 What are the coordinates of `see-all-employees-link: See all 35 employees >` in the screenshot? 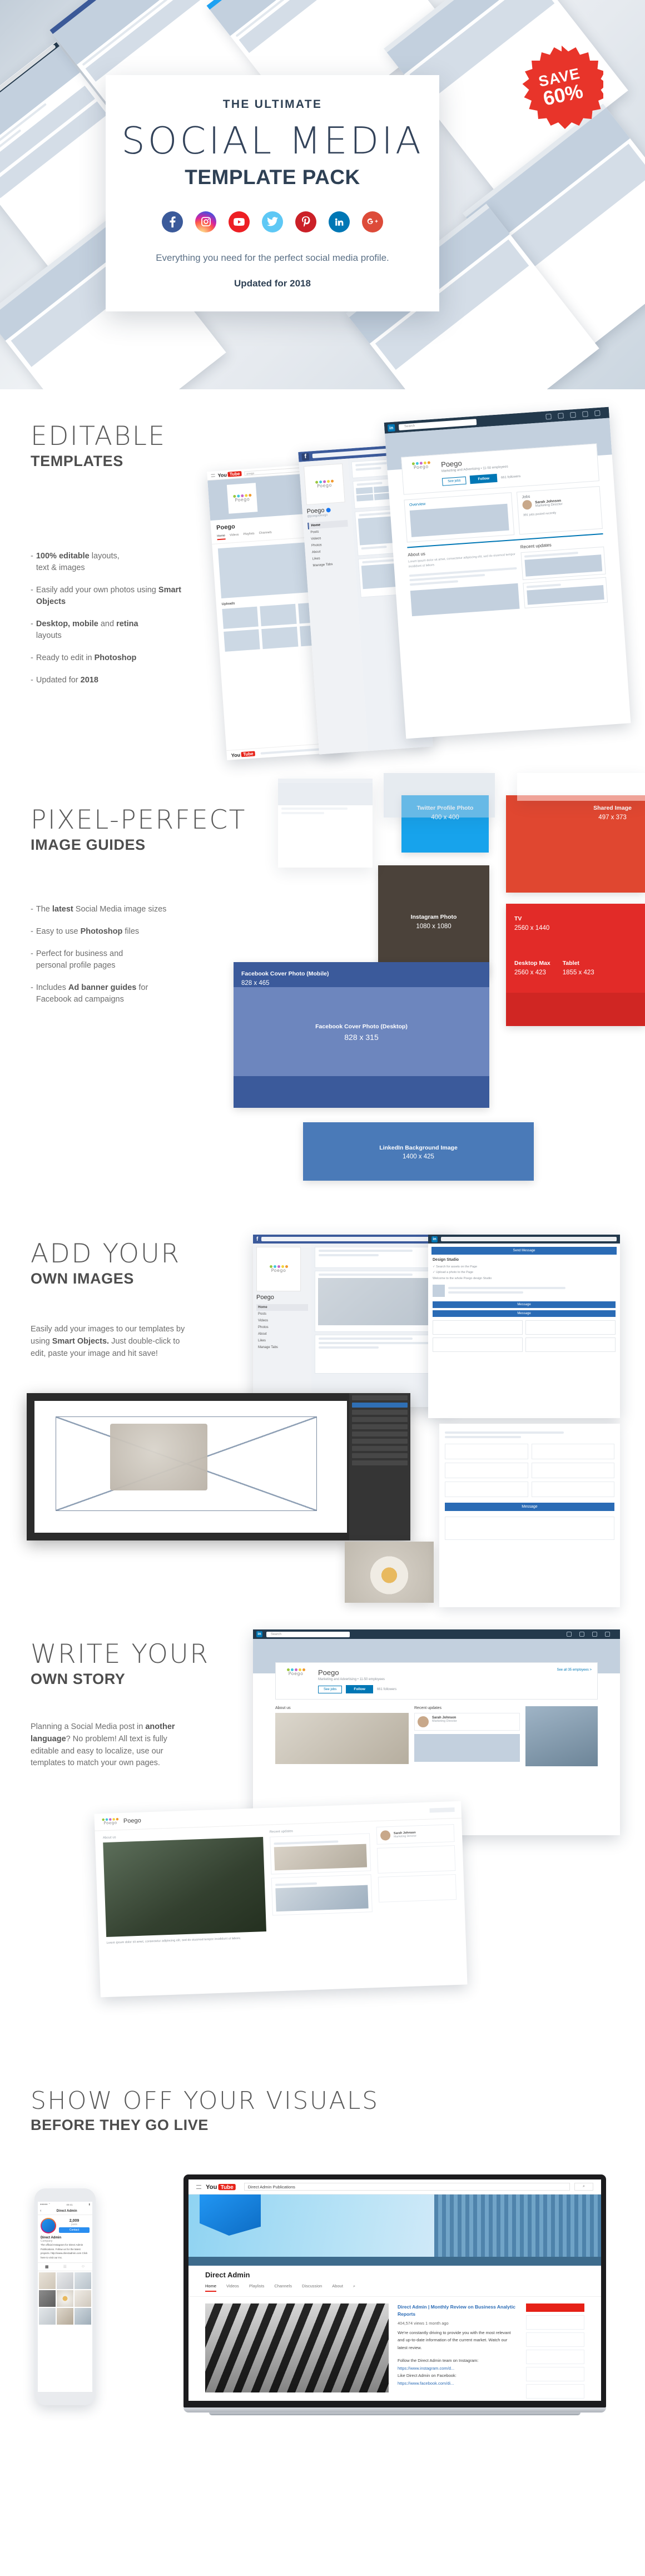 It's located at (574, 1670).